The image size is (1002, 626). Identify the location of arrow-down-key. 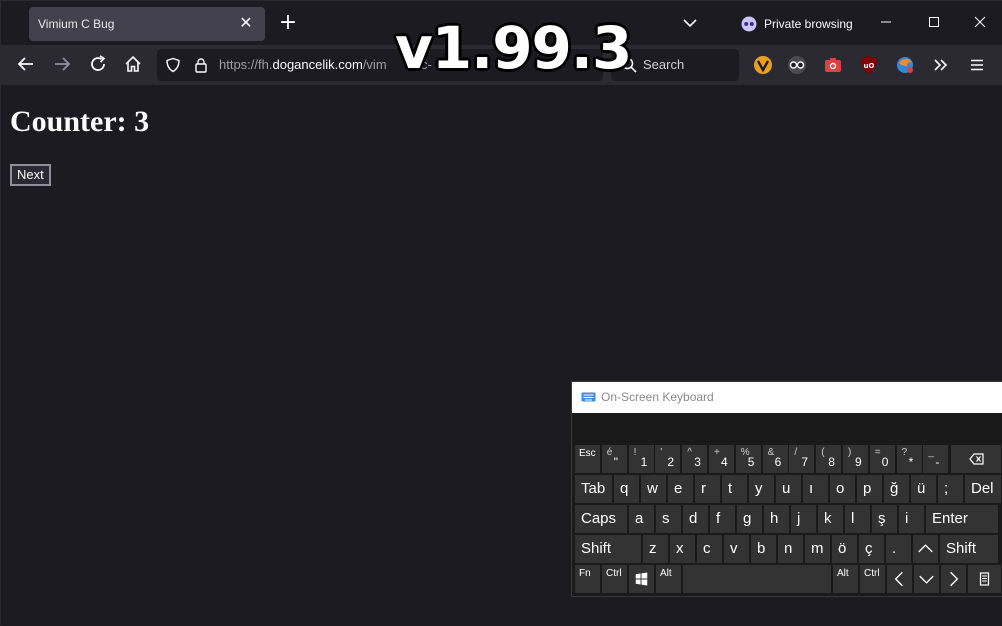
(926, 579).